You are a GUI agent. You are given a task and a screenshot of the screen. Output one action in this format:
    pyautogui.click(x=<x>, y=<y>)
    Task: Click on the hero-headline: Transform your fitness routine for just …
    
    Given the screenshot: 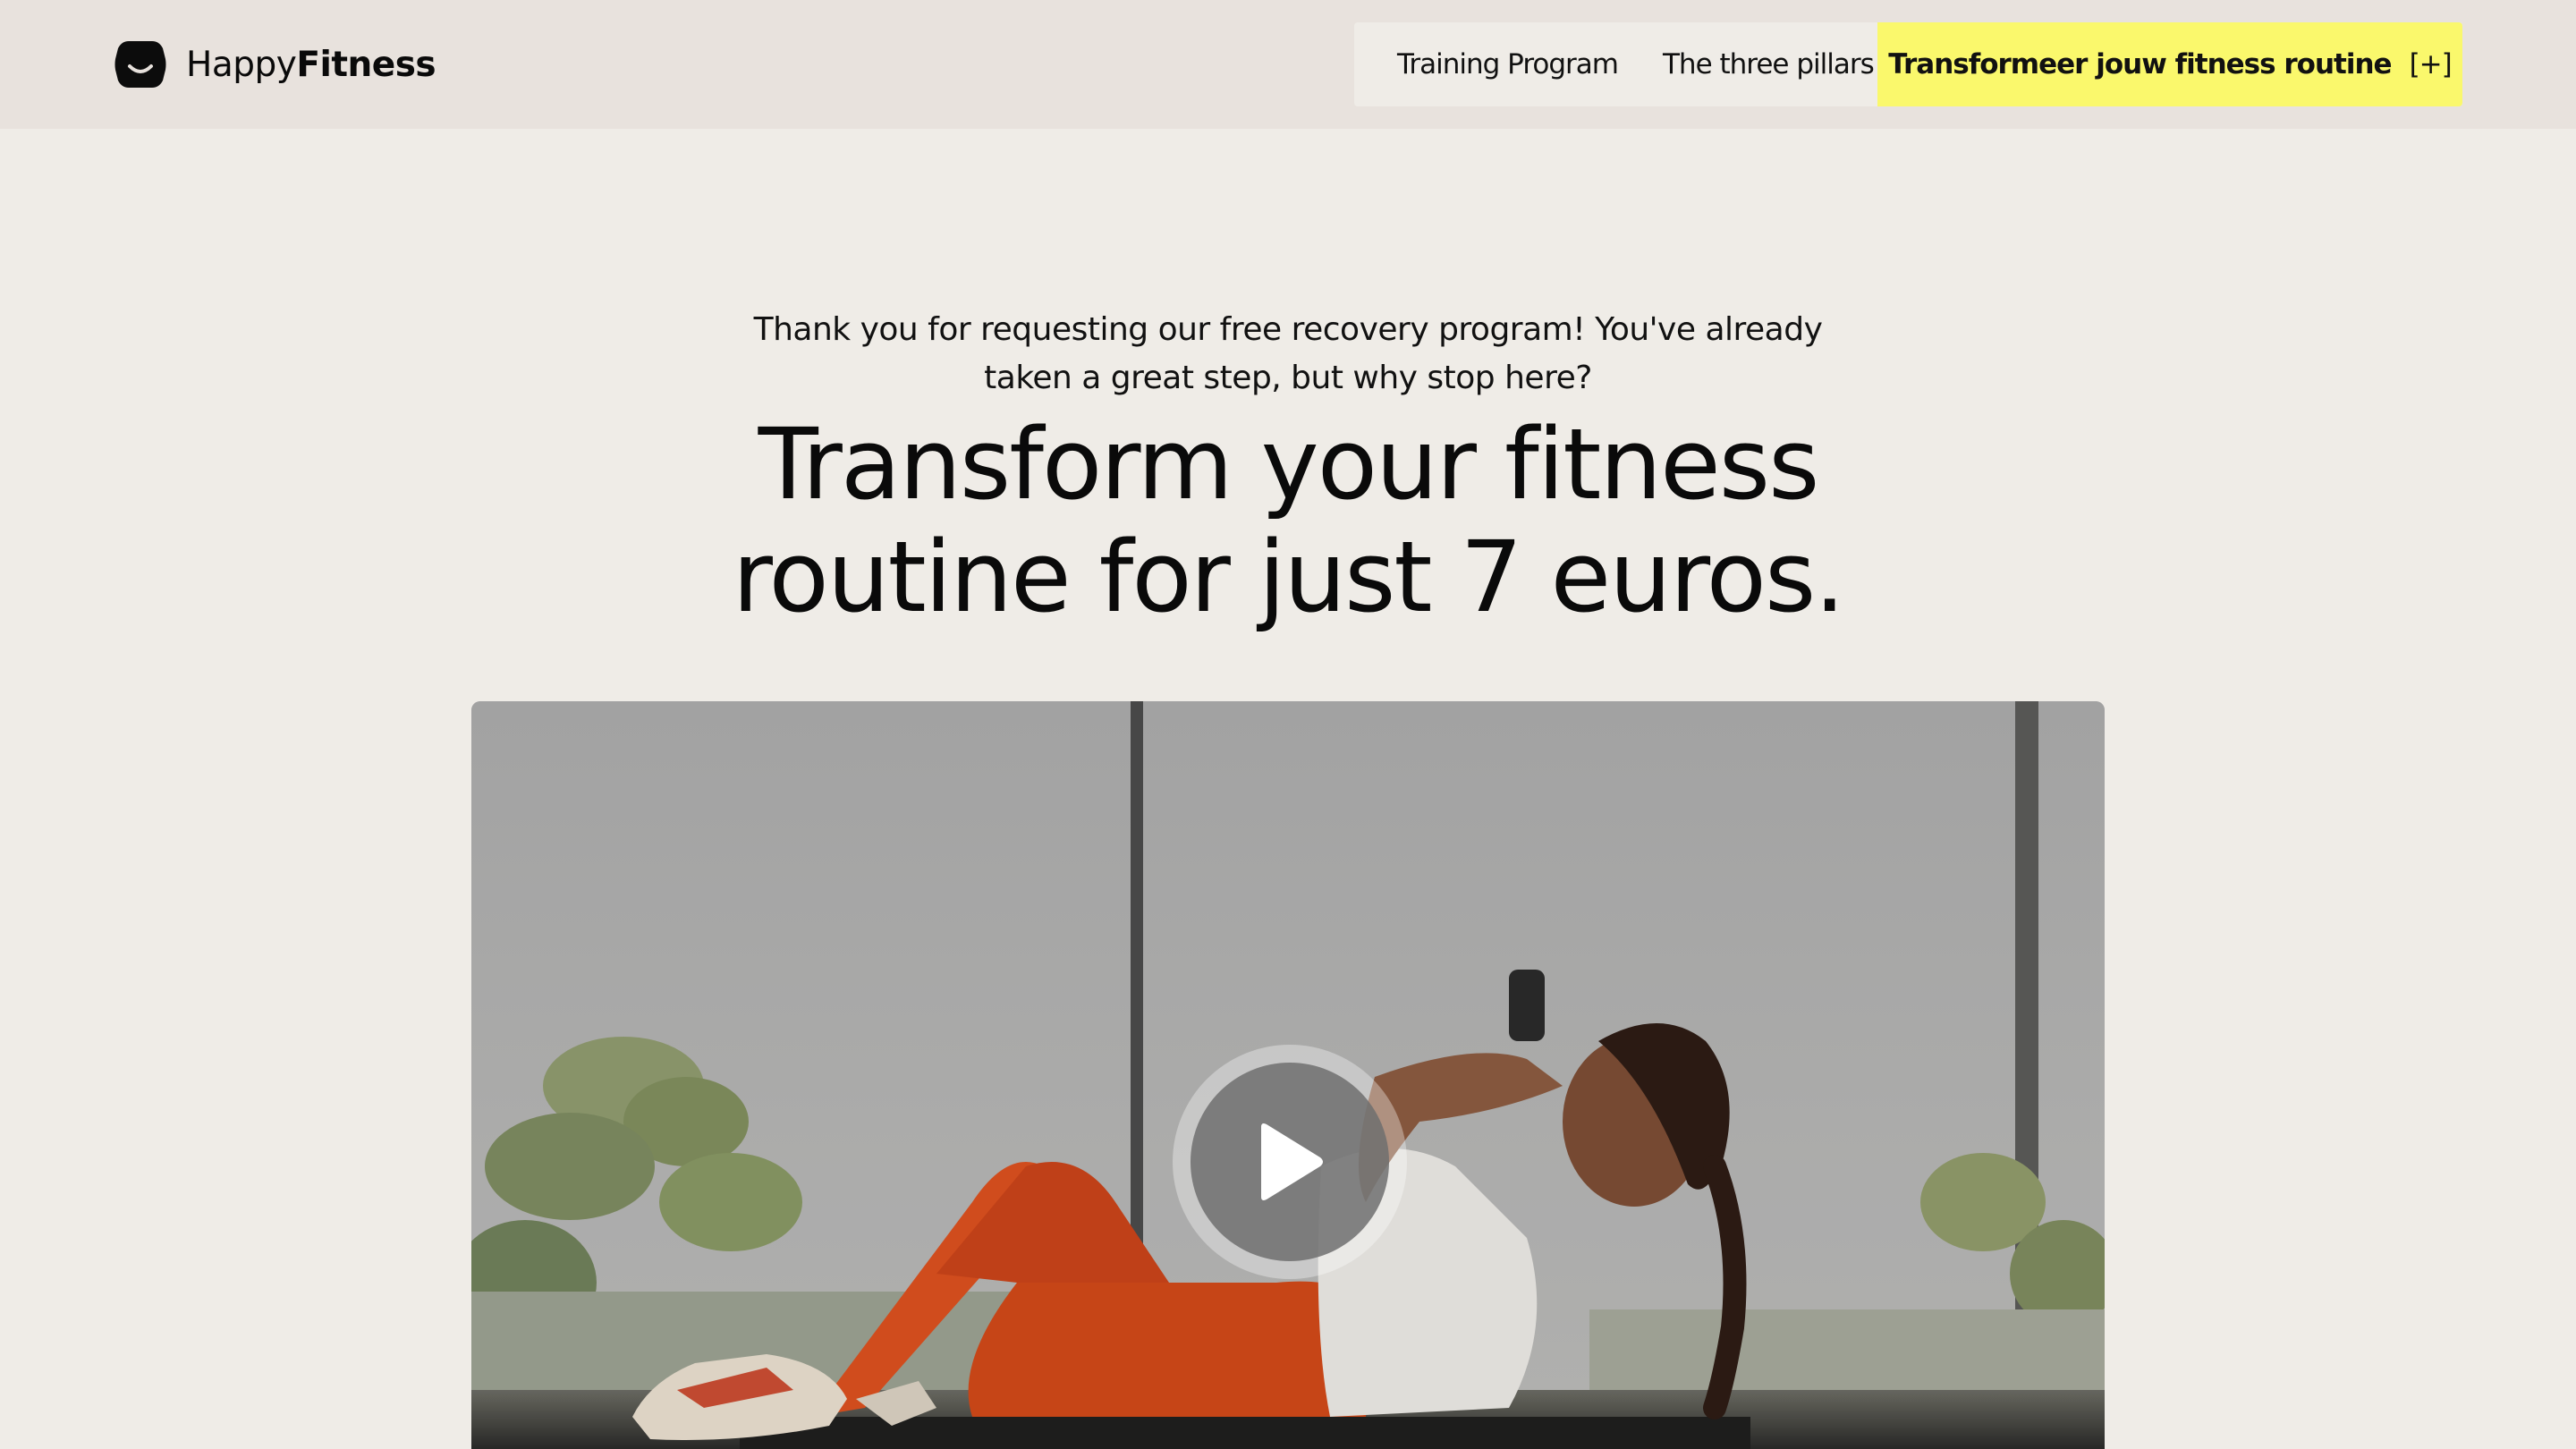 What is the action you would take?
    pyautogui.click(x=1289, y=520)
    